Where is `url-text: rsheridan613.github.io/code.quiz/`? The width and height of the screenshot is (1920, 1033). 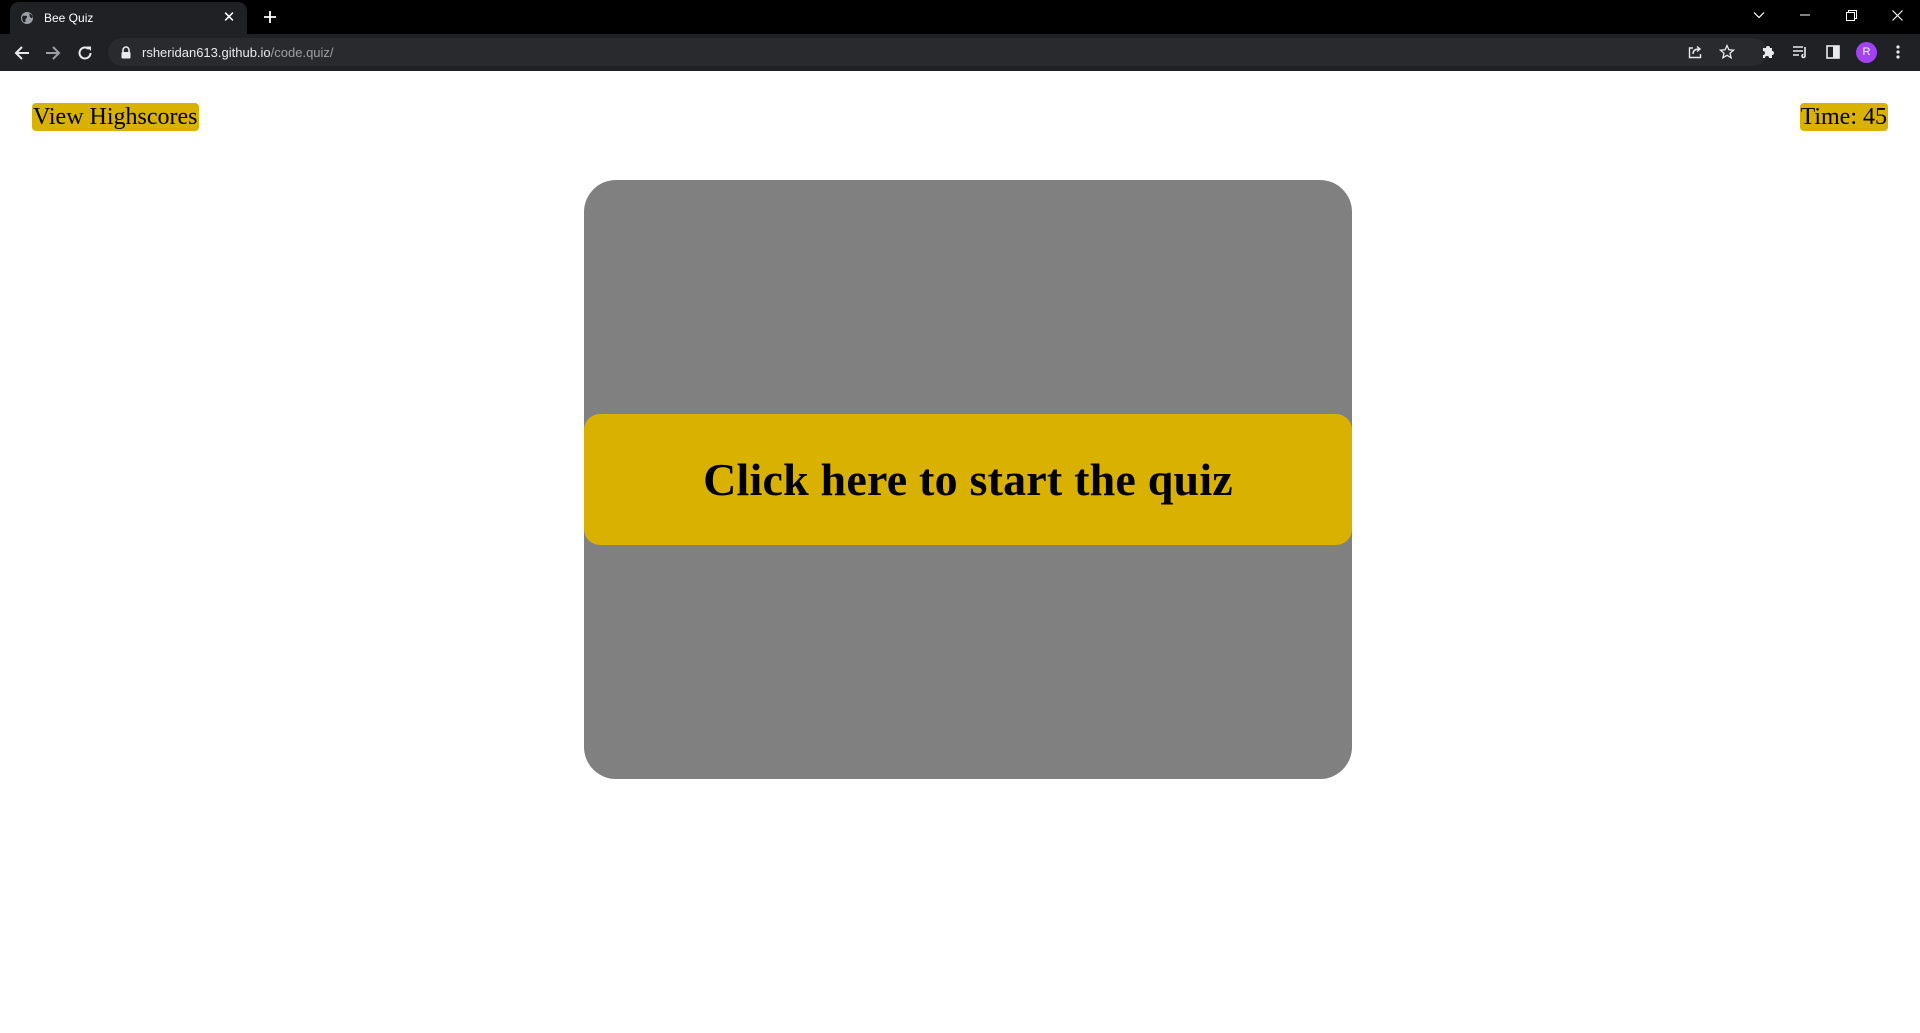
url-text: rsheridan613.github.io/code.quiz/ is located at coordinates (238, 52).